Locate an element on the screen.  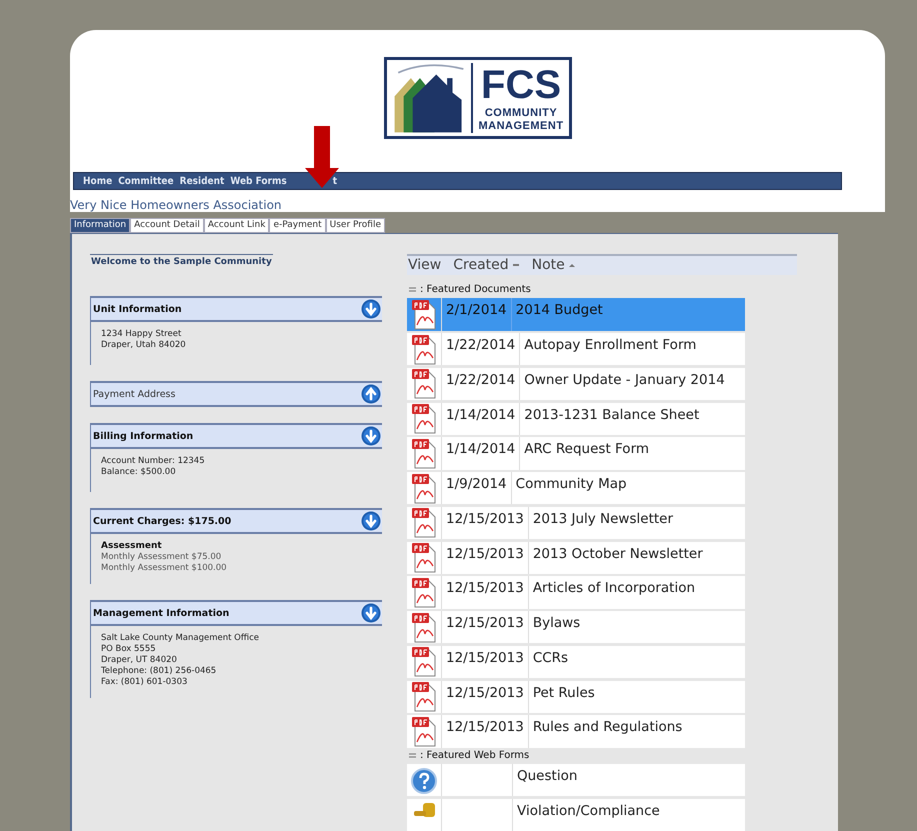
panel-text: Draper, Utah 84020 is located at coordinates (144, 345).